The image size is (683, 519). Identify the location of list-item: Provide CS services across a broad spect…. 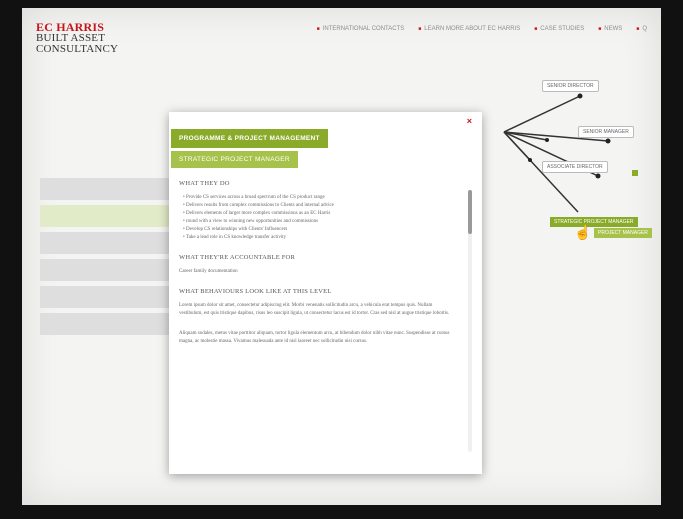
(319, 198).